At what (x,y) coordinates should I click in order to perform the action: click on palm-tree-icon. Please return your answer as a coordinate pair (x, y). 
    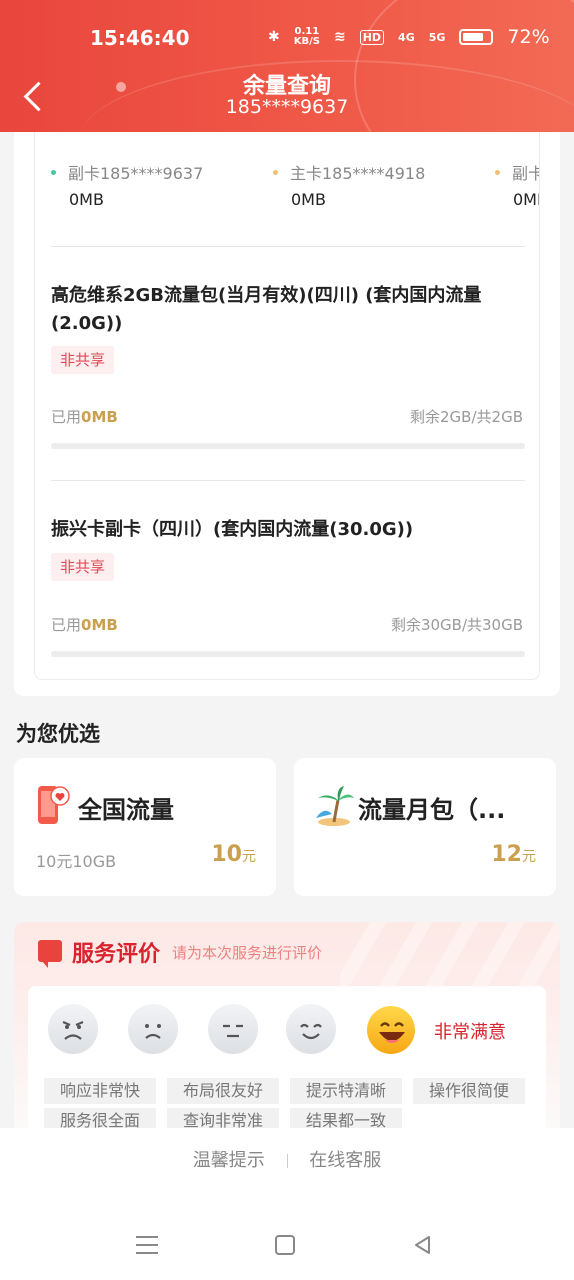
    Looking at the image, I should click on (334, 806).